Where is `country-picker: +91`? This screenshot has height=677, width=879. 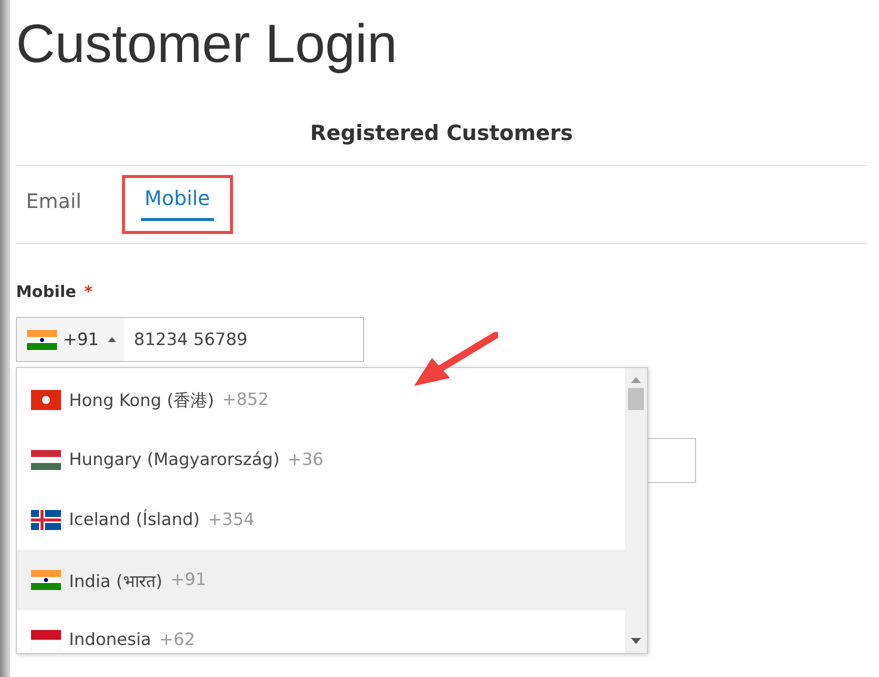 country-picker: +91 is located at coordinates (70, 339).